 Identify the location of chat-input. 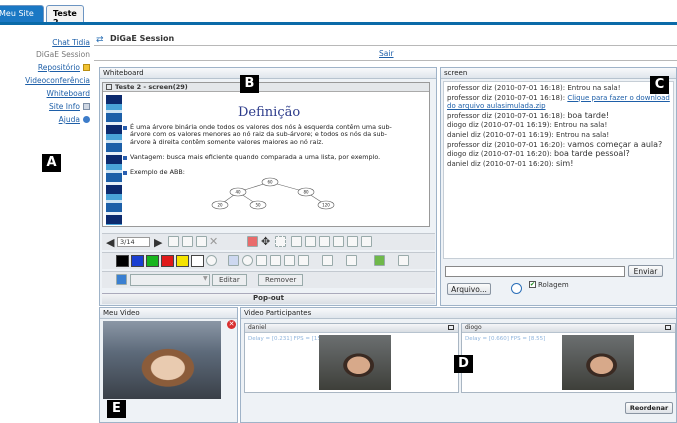
(535, 271).